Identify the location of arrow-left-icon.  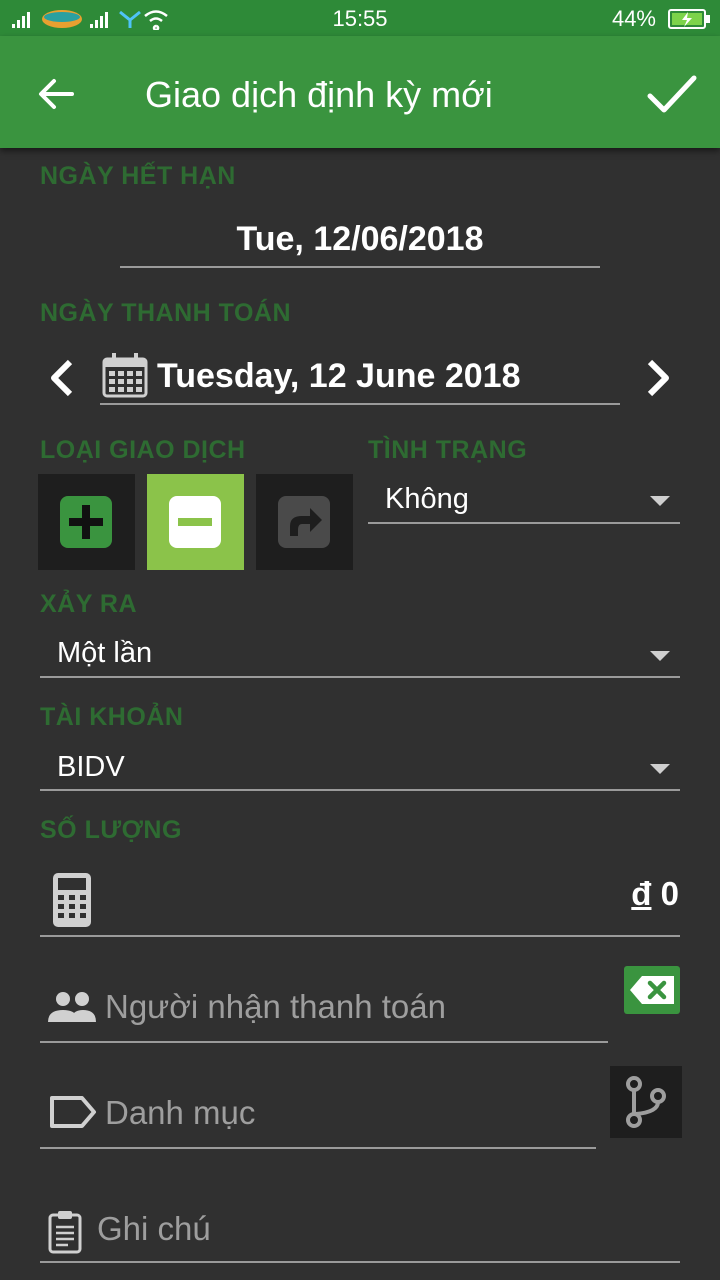
(56, 94).